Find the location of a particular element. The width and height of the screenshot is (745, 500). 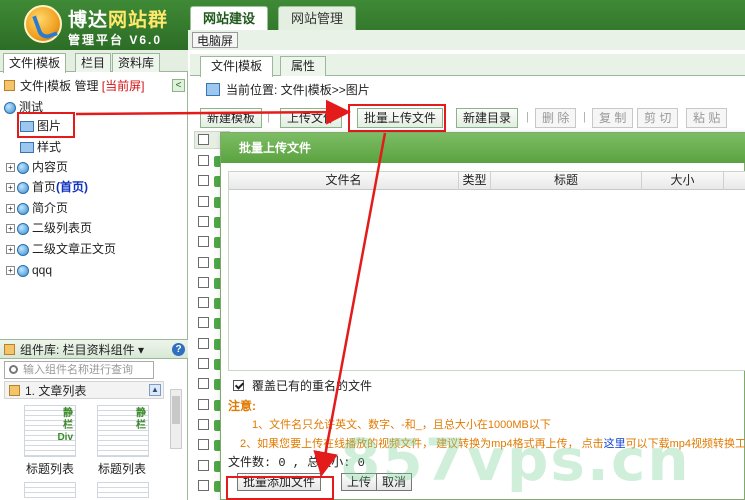

widget-tag: 静 栏 Div is located at coordinates (65, 425).